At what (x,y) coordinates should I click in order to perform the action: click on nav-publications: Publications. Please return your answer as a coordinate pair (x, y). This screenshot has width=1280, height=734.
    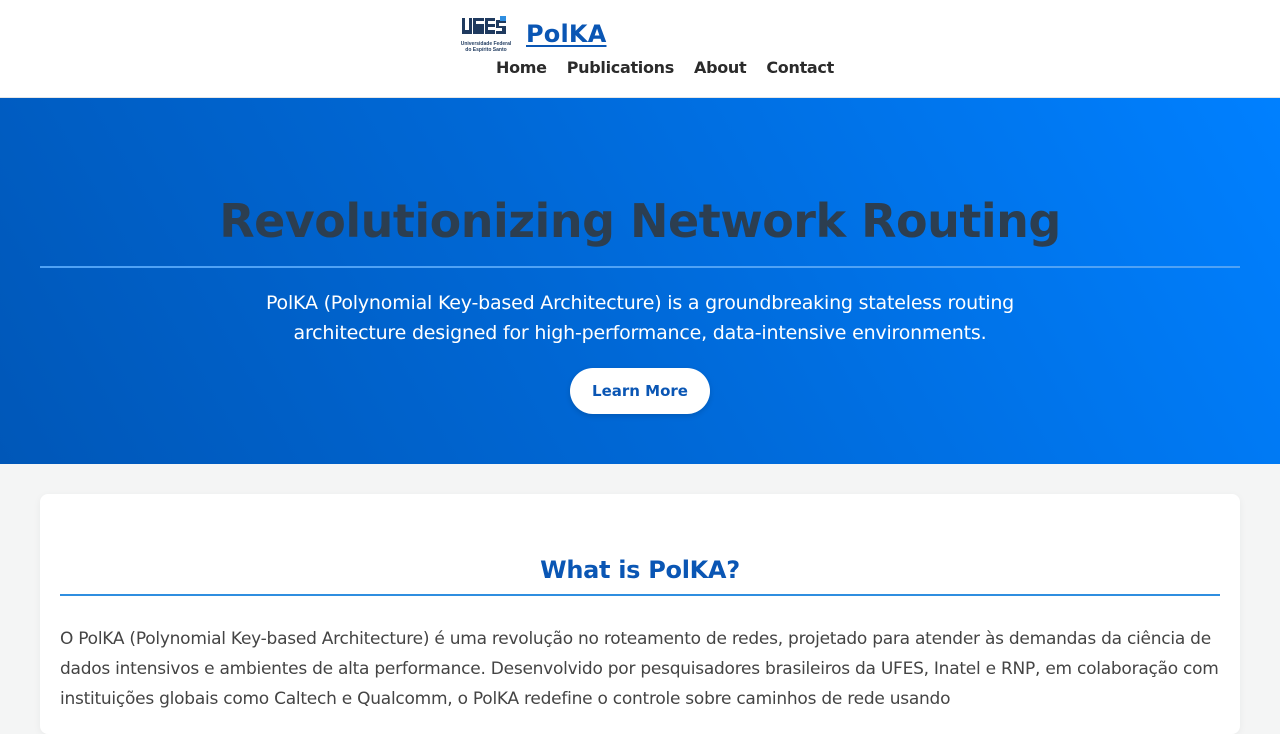
    Looking at the image, I should click on (621, 67).